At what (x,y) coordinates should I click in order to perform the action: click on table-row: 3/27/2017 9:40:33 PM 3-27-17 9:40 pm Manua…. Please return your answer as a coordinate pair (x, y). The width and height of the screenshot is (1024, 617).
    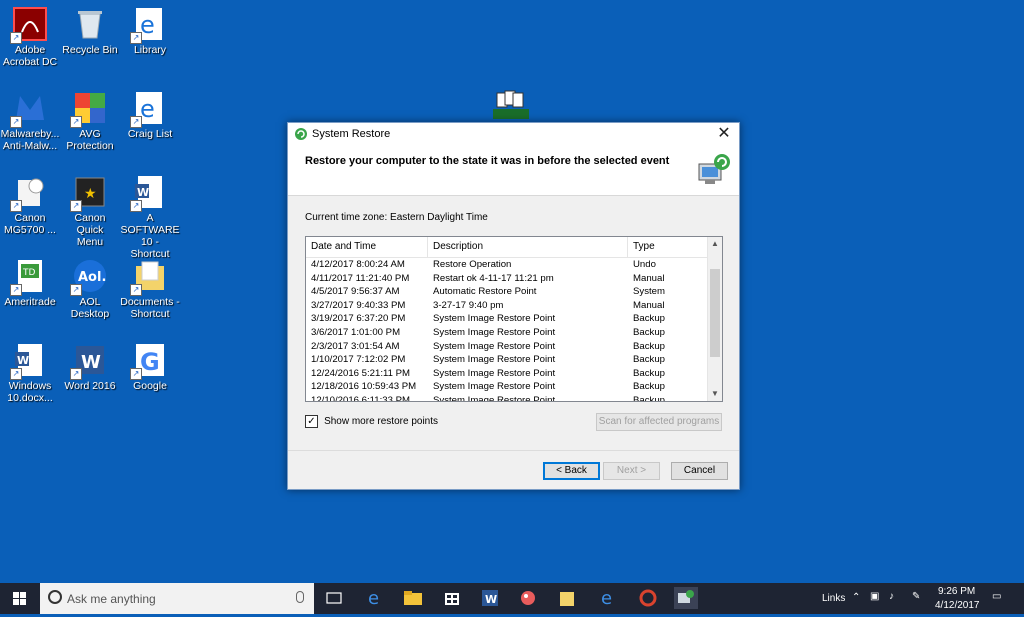
    Looking at the image, I should click on (514, 306).